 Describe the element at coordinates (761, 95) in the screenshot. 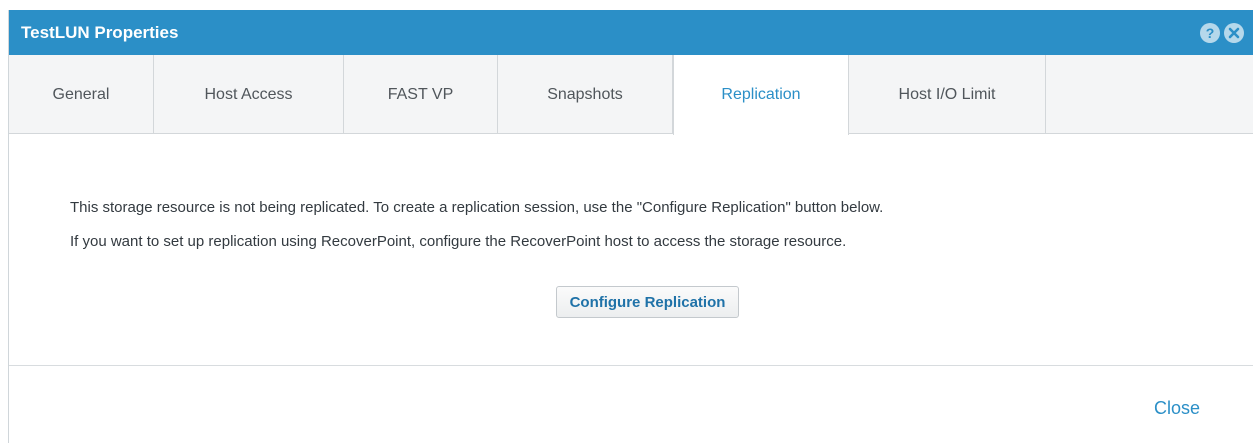

I see `tab-replication: Replication` at that location.